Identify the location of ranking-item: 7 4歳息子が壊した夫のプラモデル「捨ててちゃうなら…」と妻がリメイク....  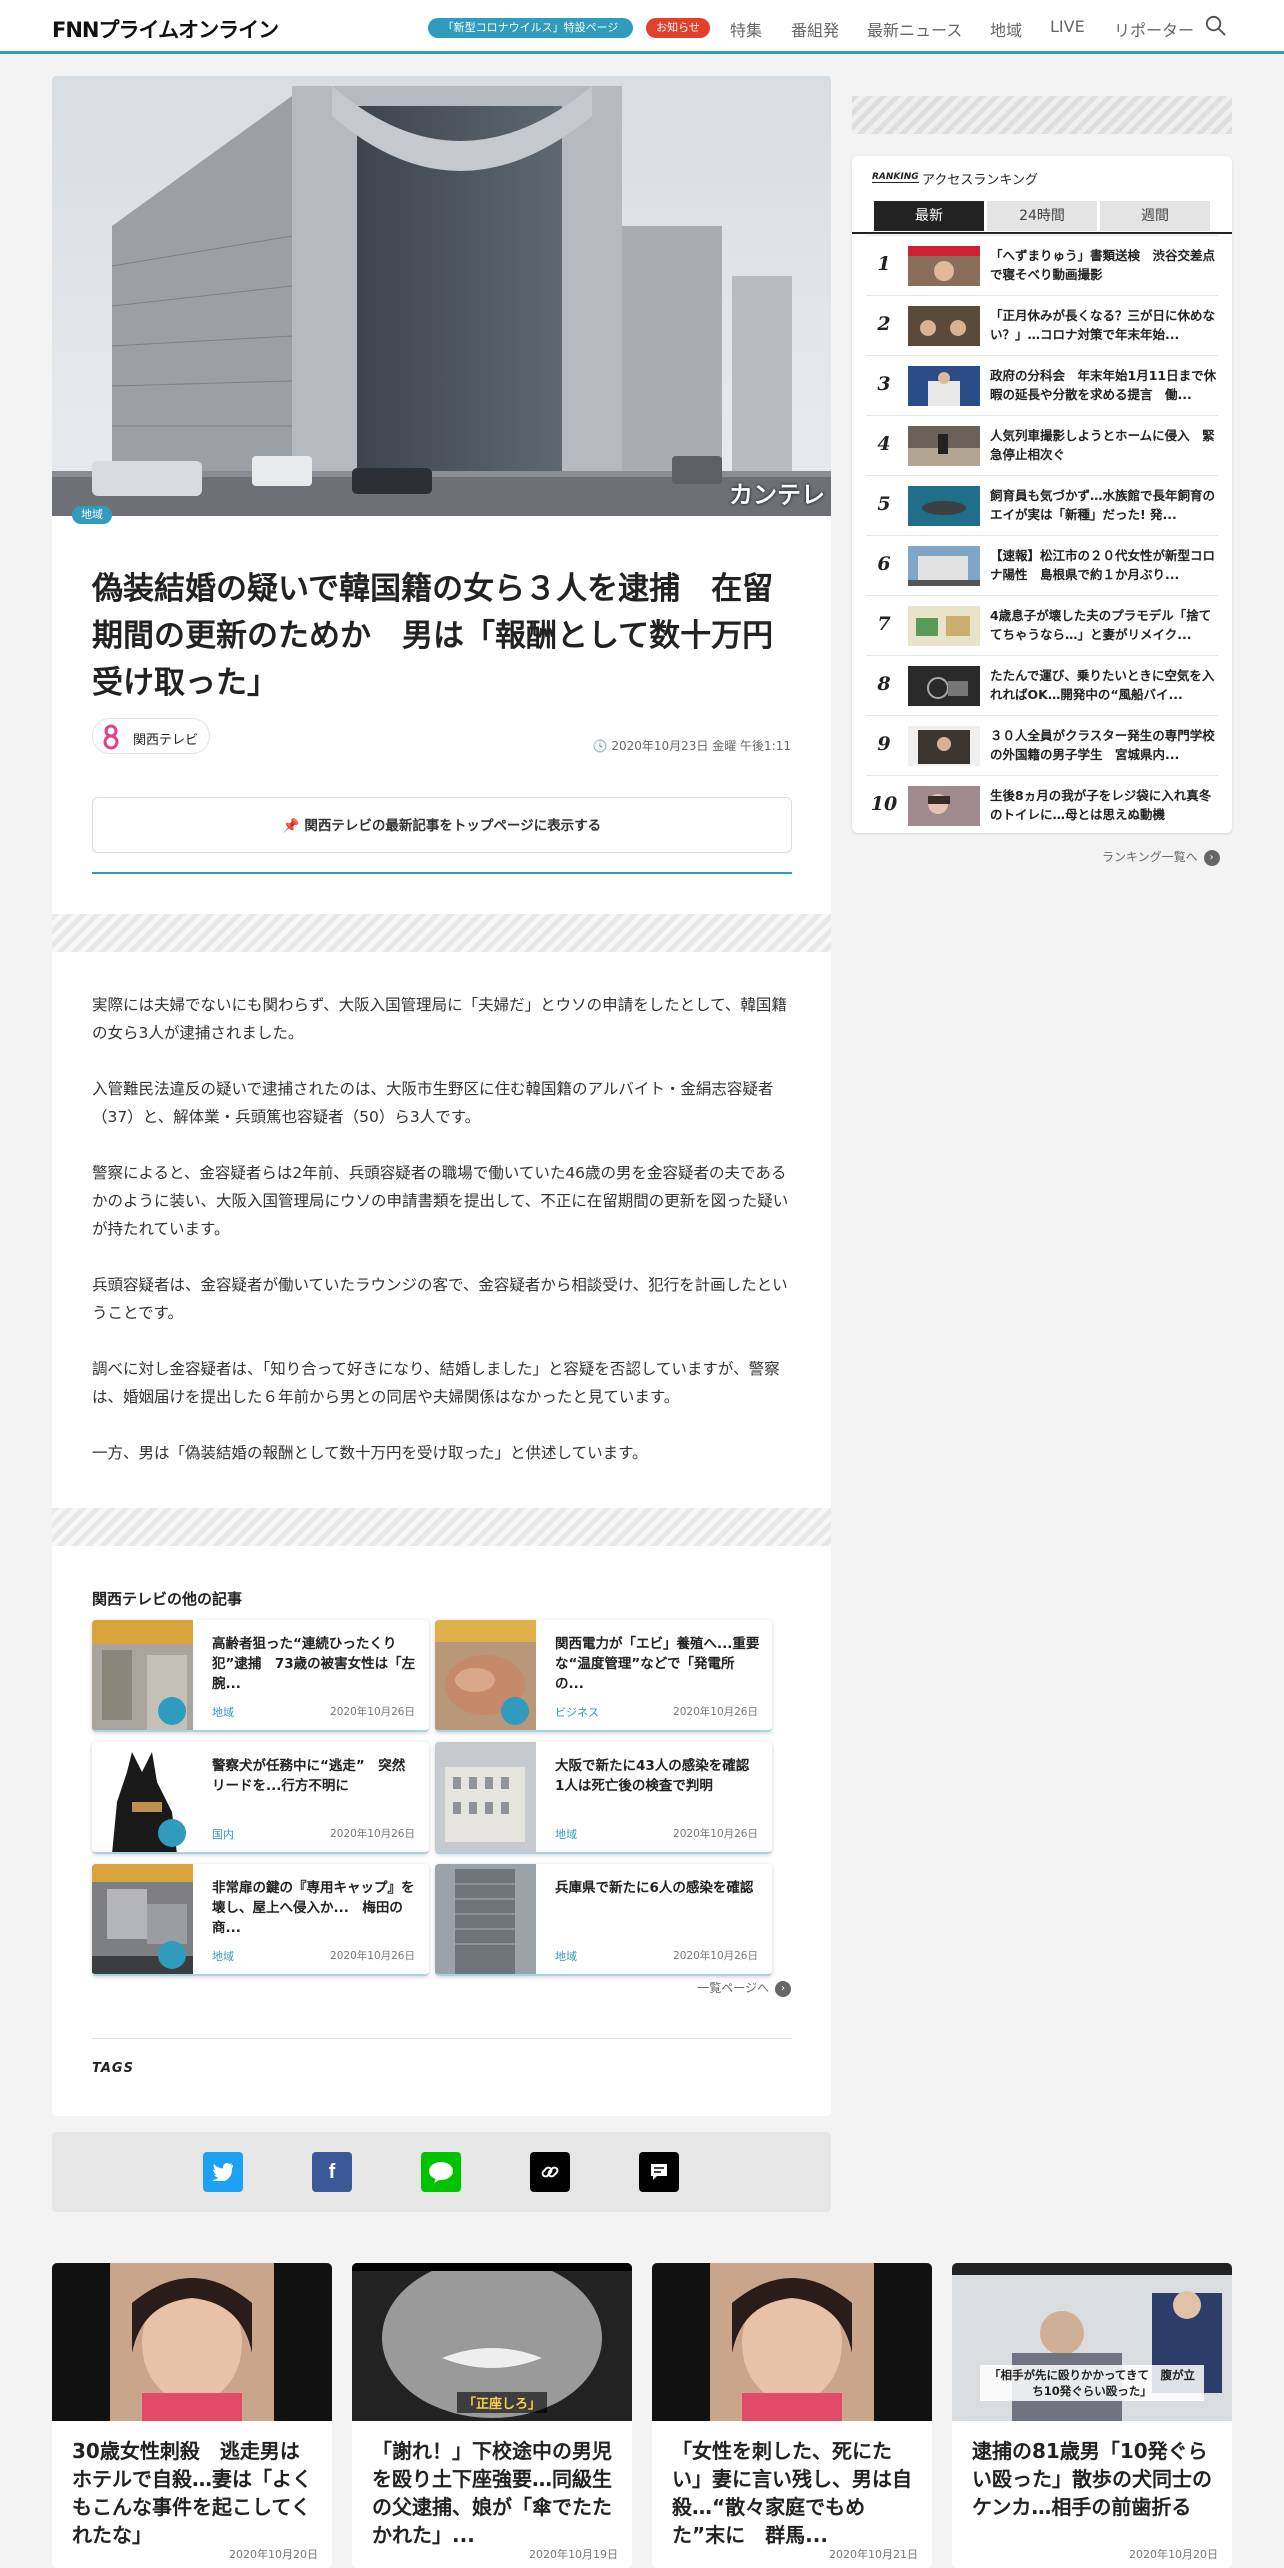
(1042, 625).